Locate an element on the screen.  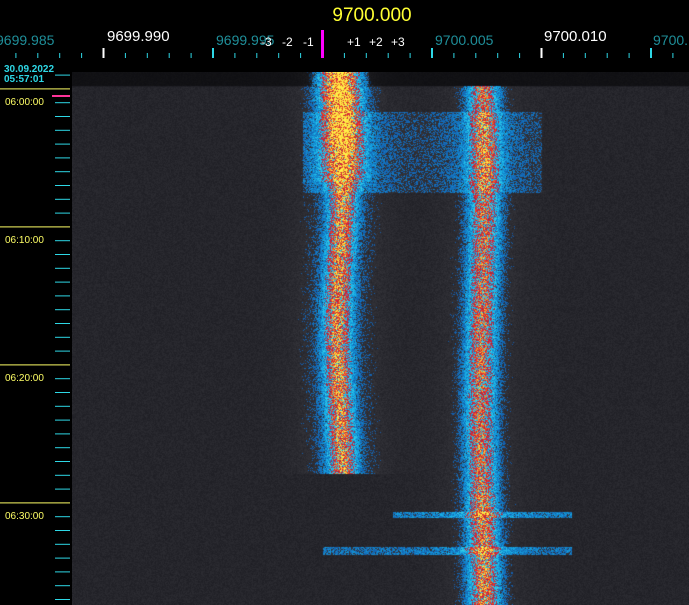
time-axis is located at coordinates (36, 338).